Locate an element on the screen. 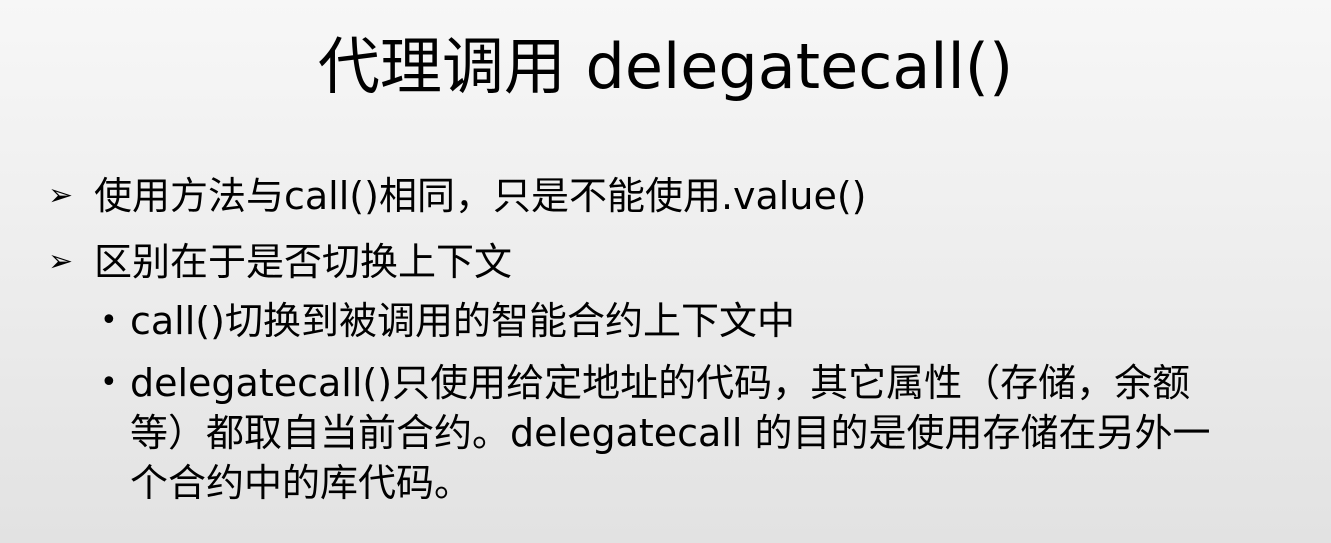 Image resolution: width=1331 pixels, height=543 pixels. sub-bullet-delegatecall-line-1: delegatecall()只使用给定地址的代码，其它属性（存储，余额 is located at coordinates (660, 383).